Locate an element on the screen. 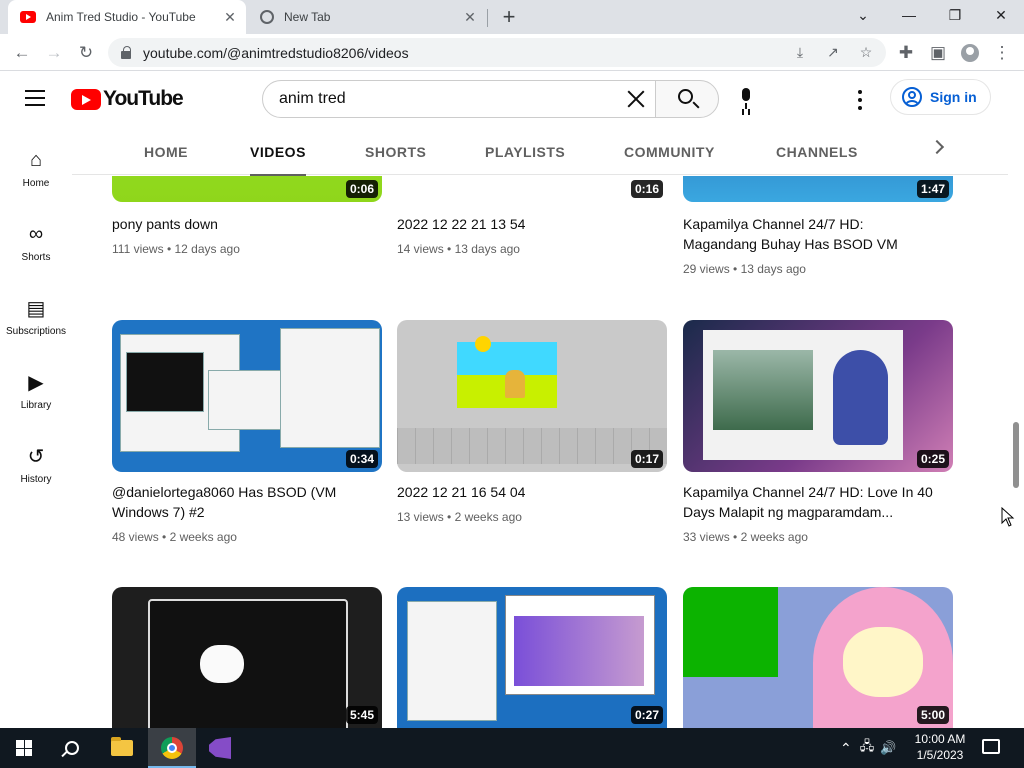 The height and width of the screenshot is (768, 1024). tab-channels: CHANNELS is located at coordinates (817, 151).